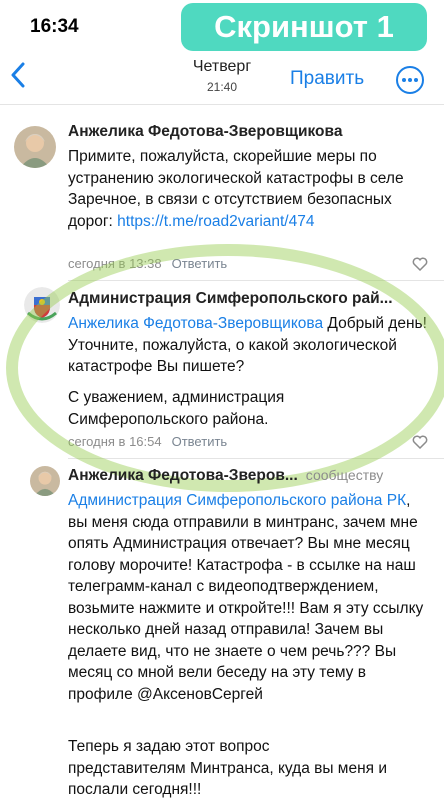  Describe the element at coordinates (115, 263) in the screenshot. I see `comment-time: сегодня в 13:38` at that location.